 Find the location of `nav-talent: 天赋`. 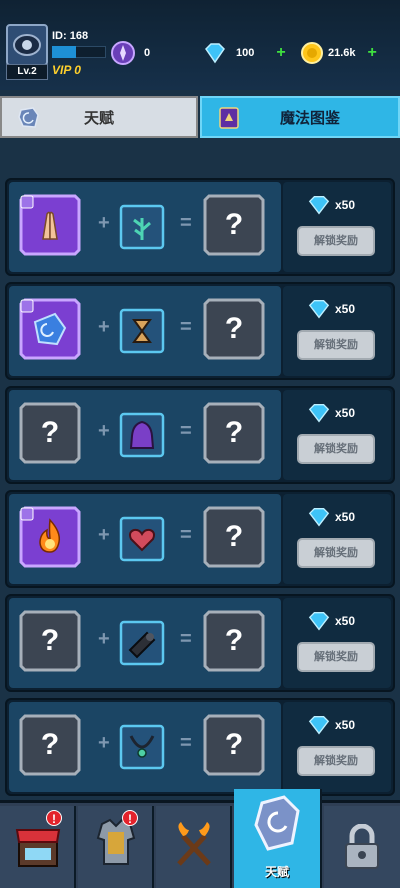

nav-talent: 天赋 is located at coordinates (278, 838).